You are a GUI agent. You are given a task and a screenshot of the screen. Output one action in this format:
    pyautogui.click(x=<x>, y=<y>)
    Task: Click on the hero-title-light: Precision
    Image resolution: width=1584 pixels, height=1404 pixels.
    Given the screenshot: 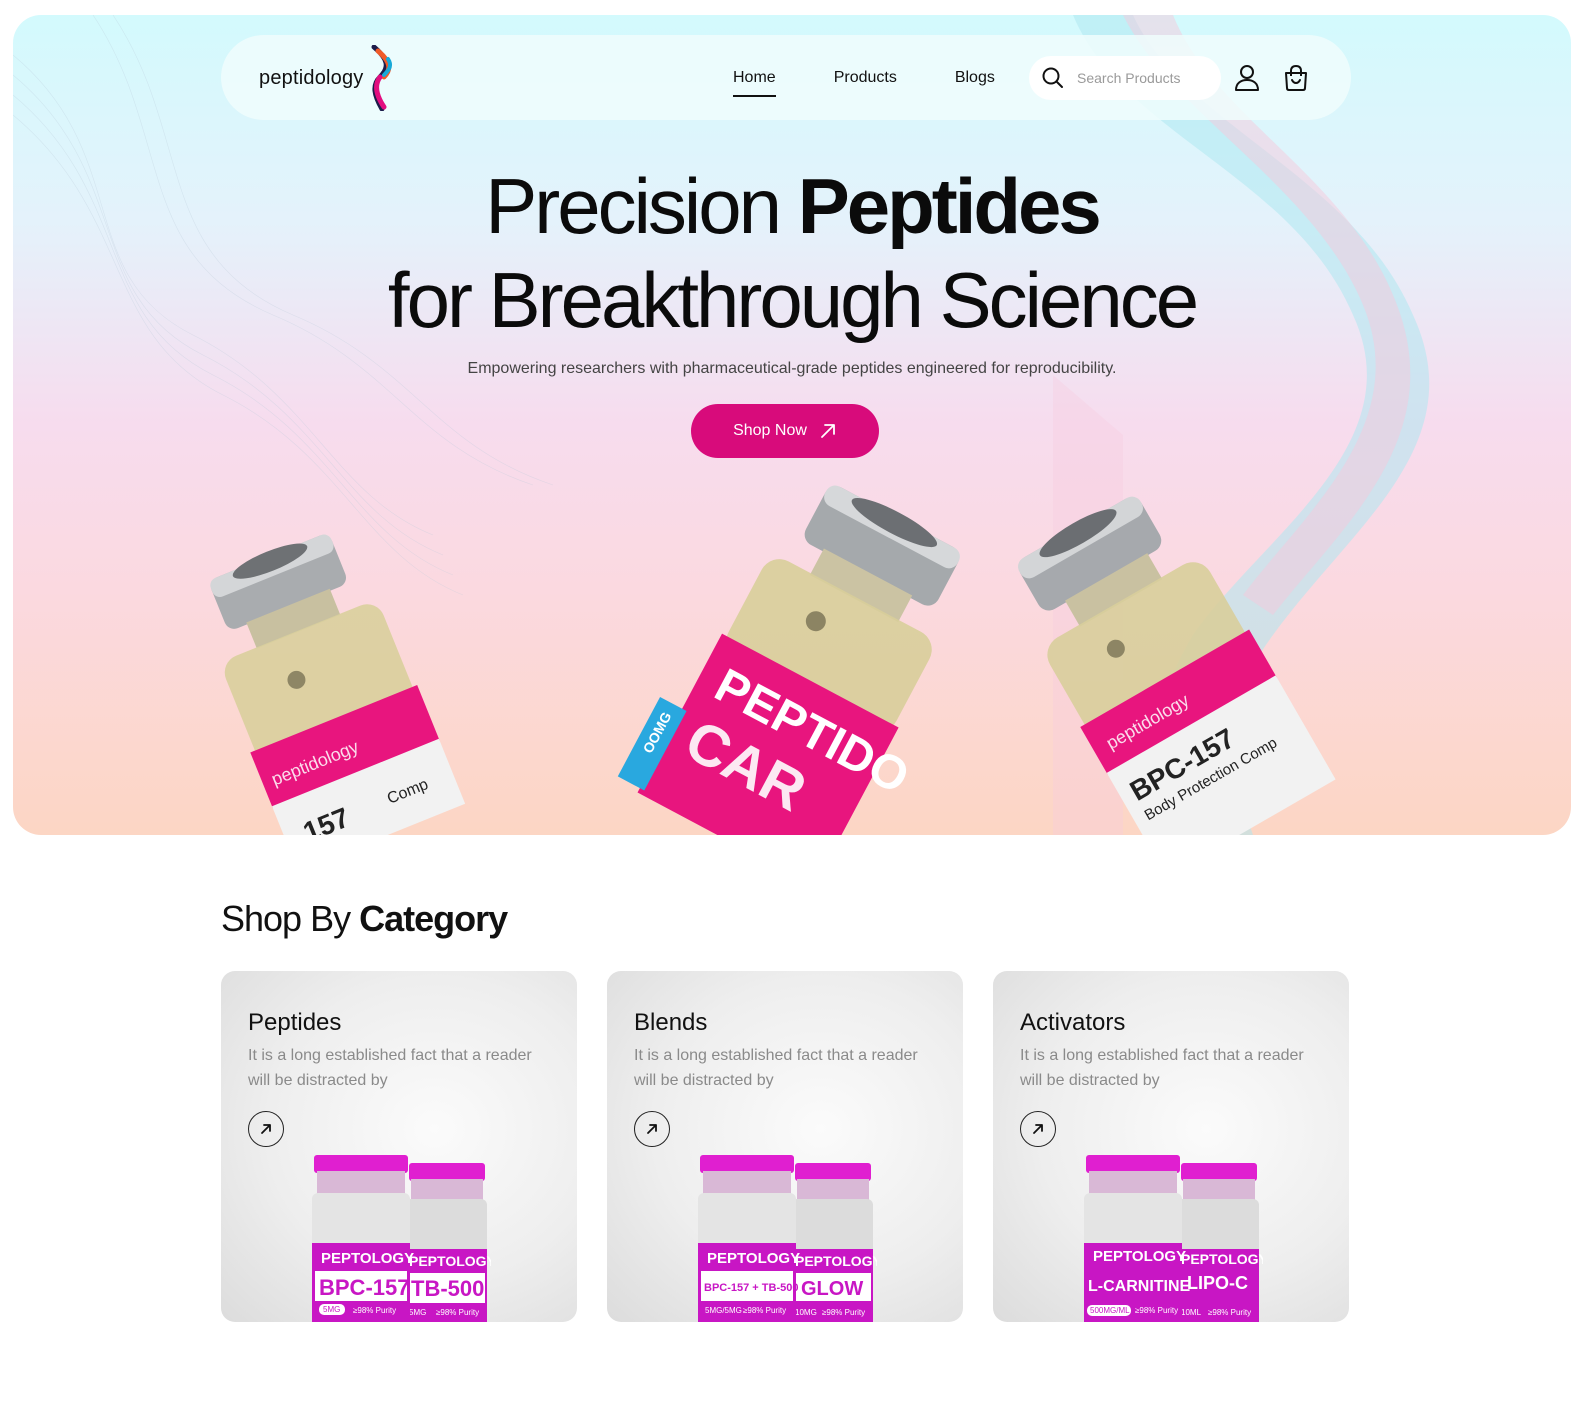 What is the action you would take?
    pyautogui.click(x=633, y=206)
    